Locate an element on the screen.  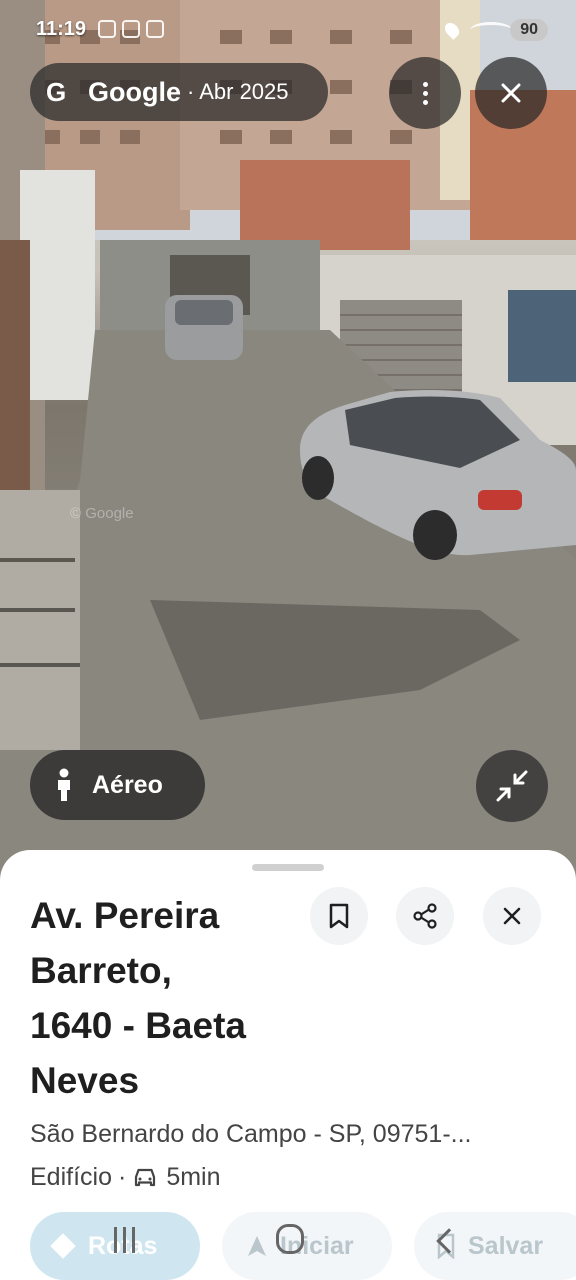
save-button: Salvar is located at coordinates (495, 1246).